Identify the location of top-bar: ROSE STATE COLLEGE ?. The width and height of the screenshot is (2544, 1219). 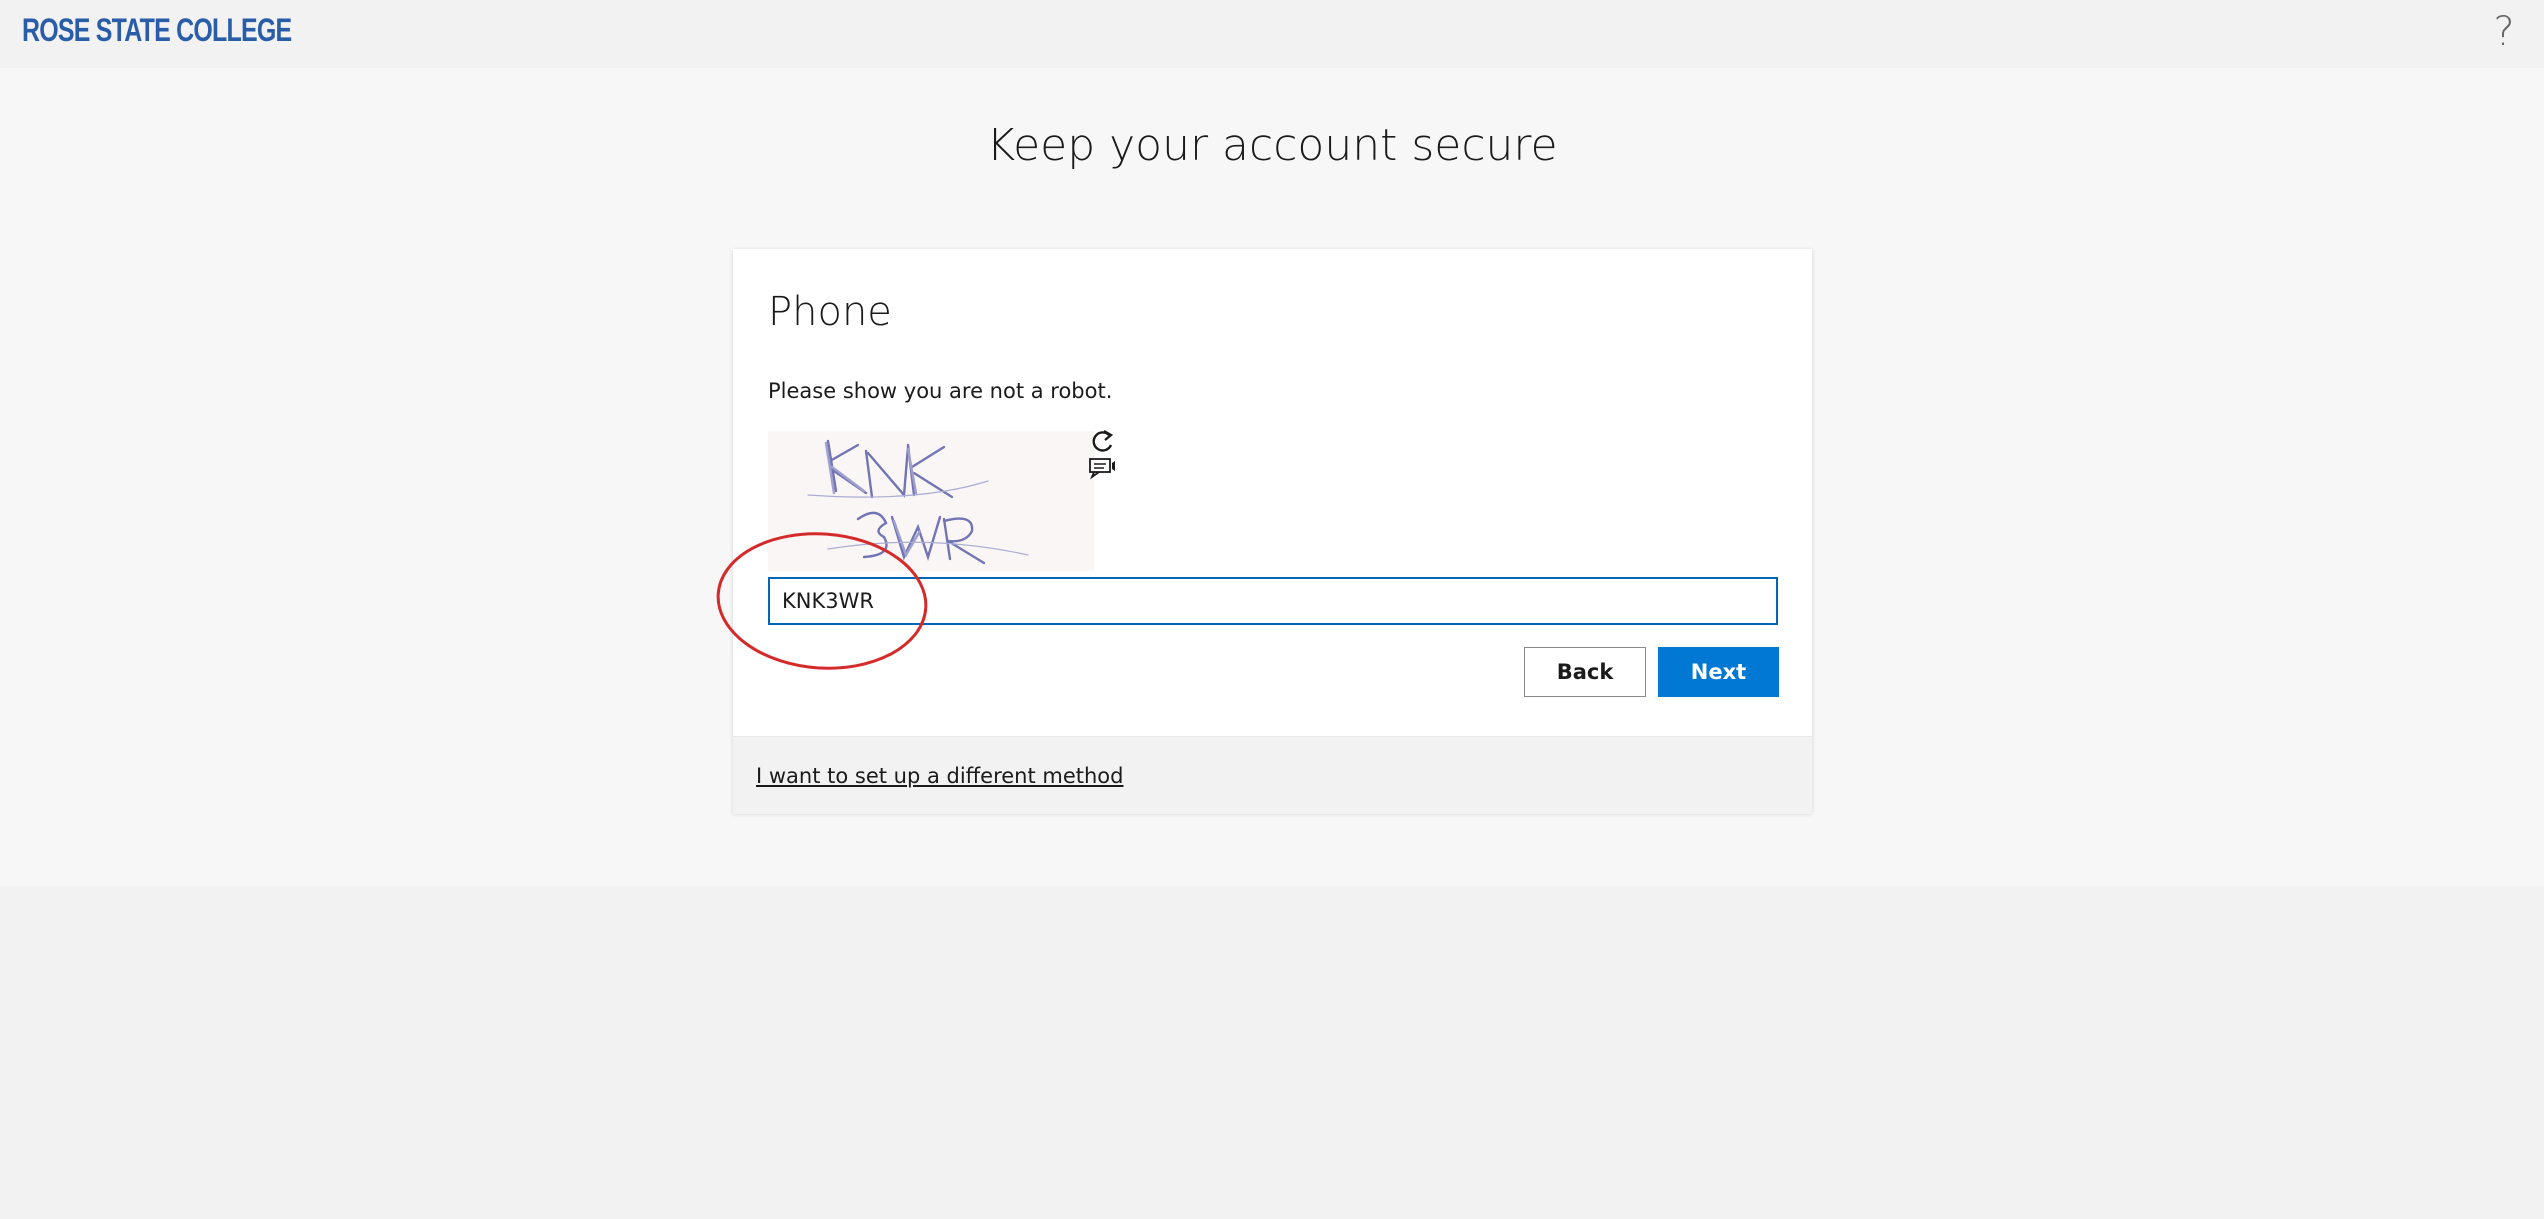
(1272, 34).